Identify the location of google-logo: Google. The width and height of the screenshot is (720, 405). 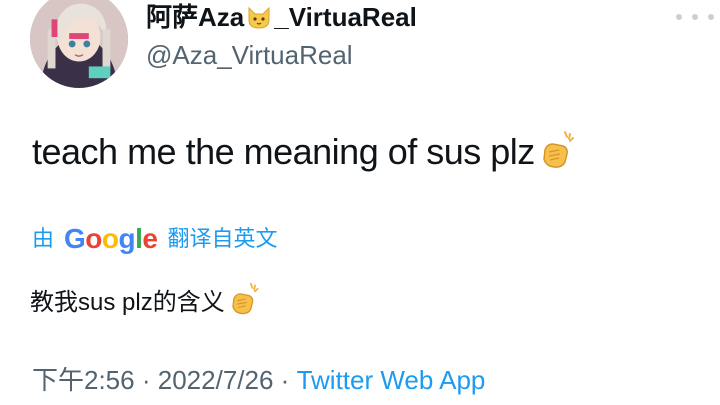
(111, 239).